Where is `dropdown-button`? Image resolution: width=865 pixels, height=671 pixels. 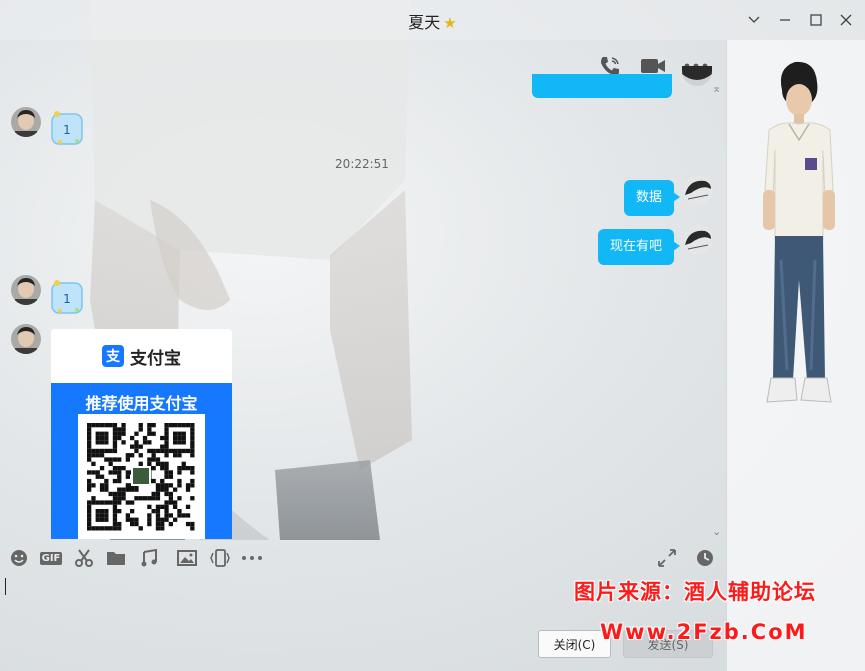 dropdown-button is located at coordinates (754, 20).